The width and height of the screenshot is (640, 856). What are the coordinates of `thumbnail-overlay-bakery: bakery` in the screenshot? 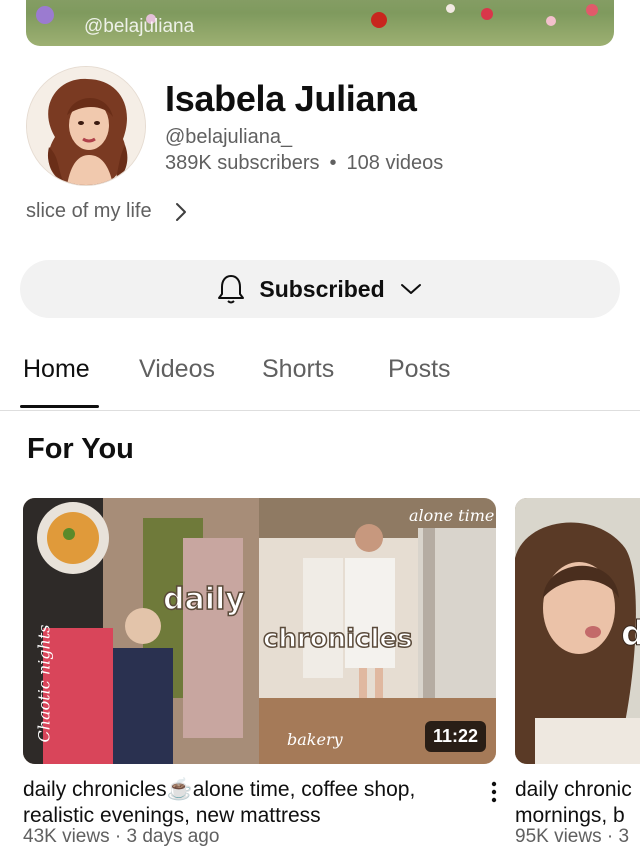 It's located at (315, 739).